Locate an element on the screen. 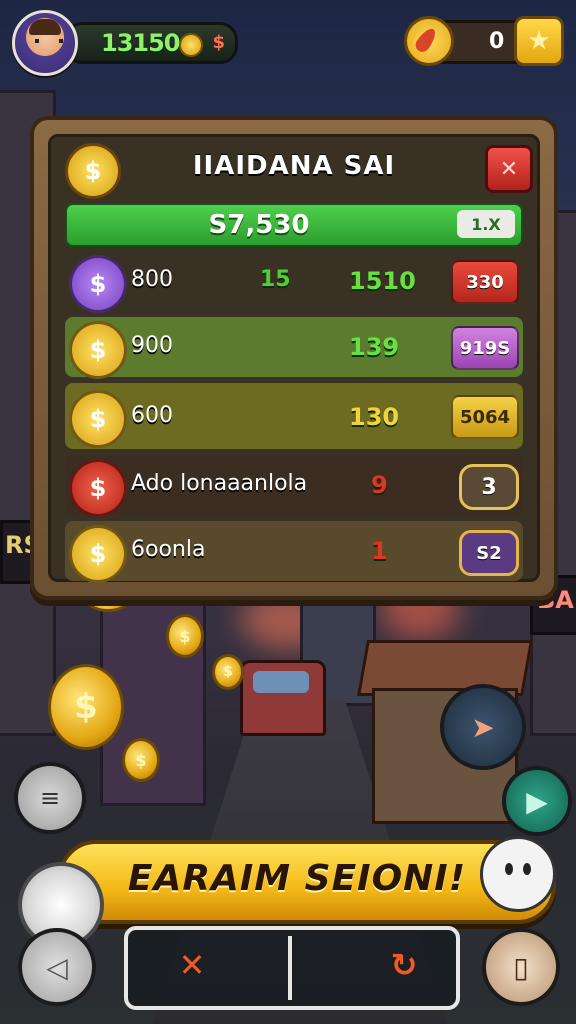 The height and width of the screenshot is (1024, 576). row-amount: 1510 is located at coordinates (382, 281).